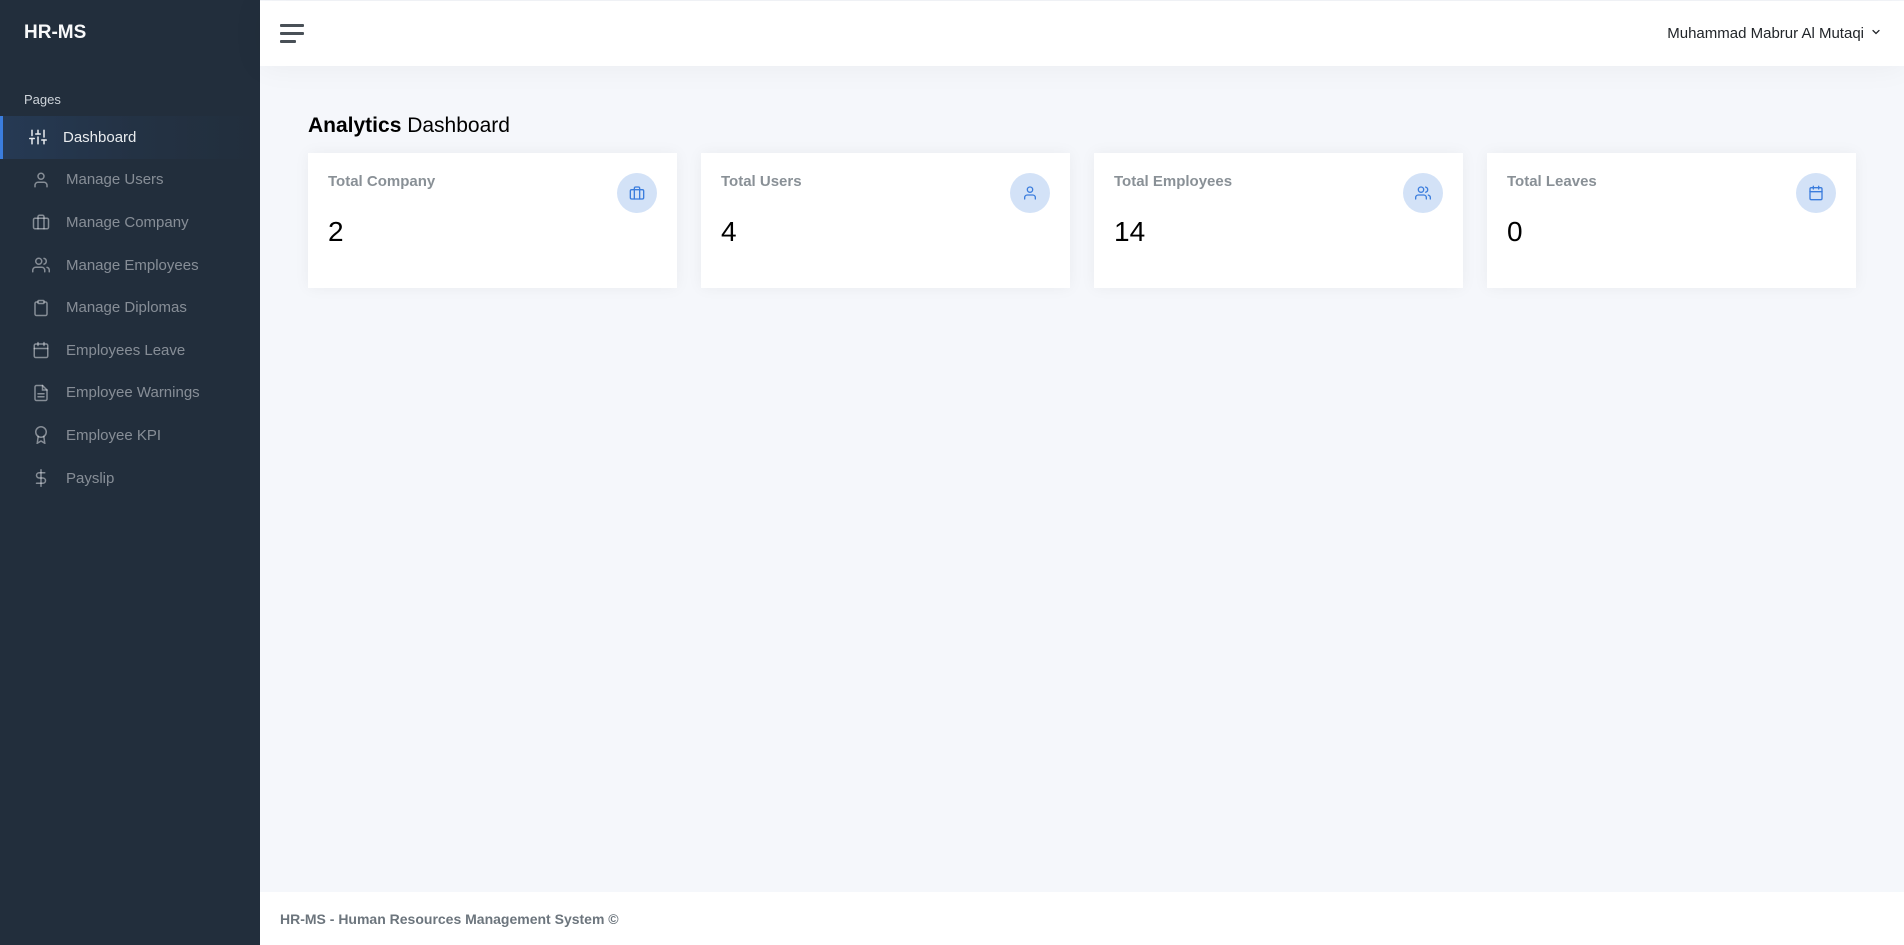 Image resolution: width=1904 pixels, height=945 pixels. Describe the element at coordinates (38, 137) in the screenshot. I see `sliders-icon` at that location.